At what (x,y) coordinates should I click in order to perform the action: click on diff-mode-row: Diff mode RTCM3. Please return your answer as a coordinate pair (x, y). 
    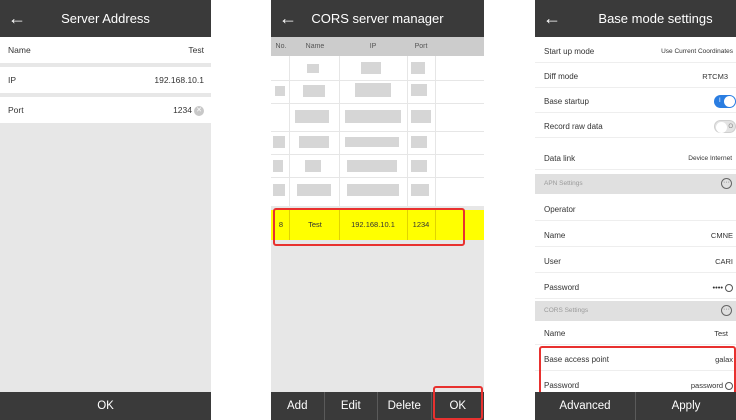
    Looking at the image, I should click on (635, 76).